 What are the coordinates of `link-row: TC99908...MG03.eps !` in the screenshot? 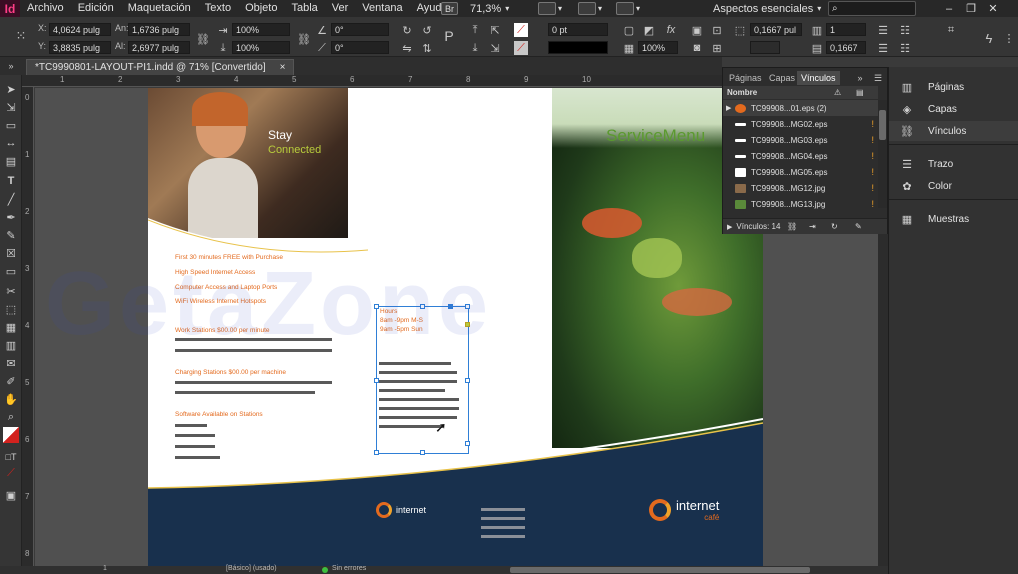 It's located at (800, 140).